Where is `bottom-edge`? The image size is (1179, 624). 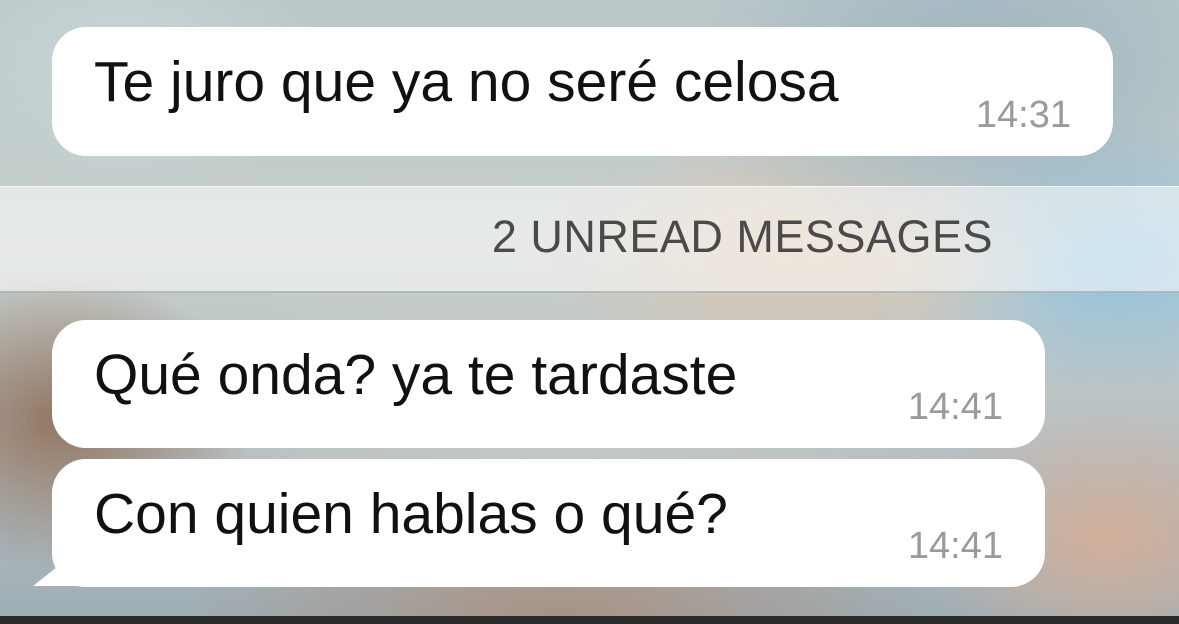 bottom-edge is located at coordinates (589, 620).